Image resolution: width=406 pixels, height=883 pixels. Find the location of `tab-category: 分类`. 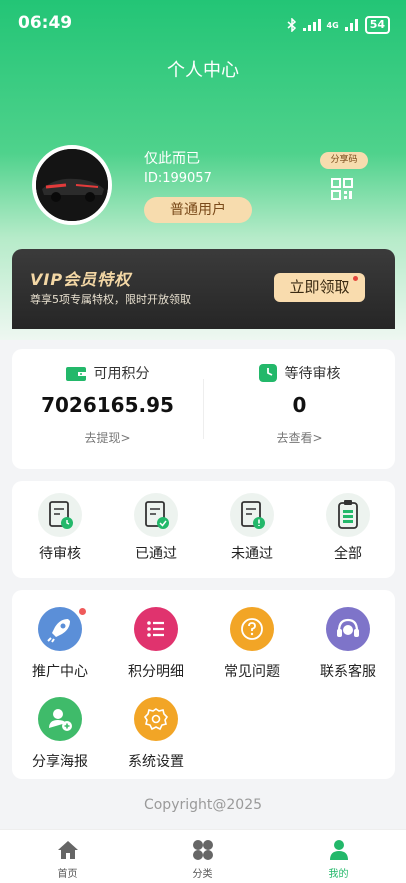

tab-category: 分类 is located at coordinates (202, 856).